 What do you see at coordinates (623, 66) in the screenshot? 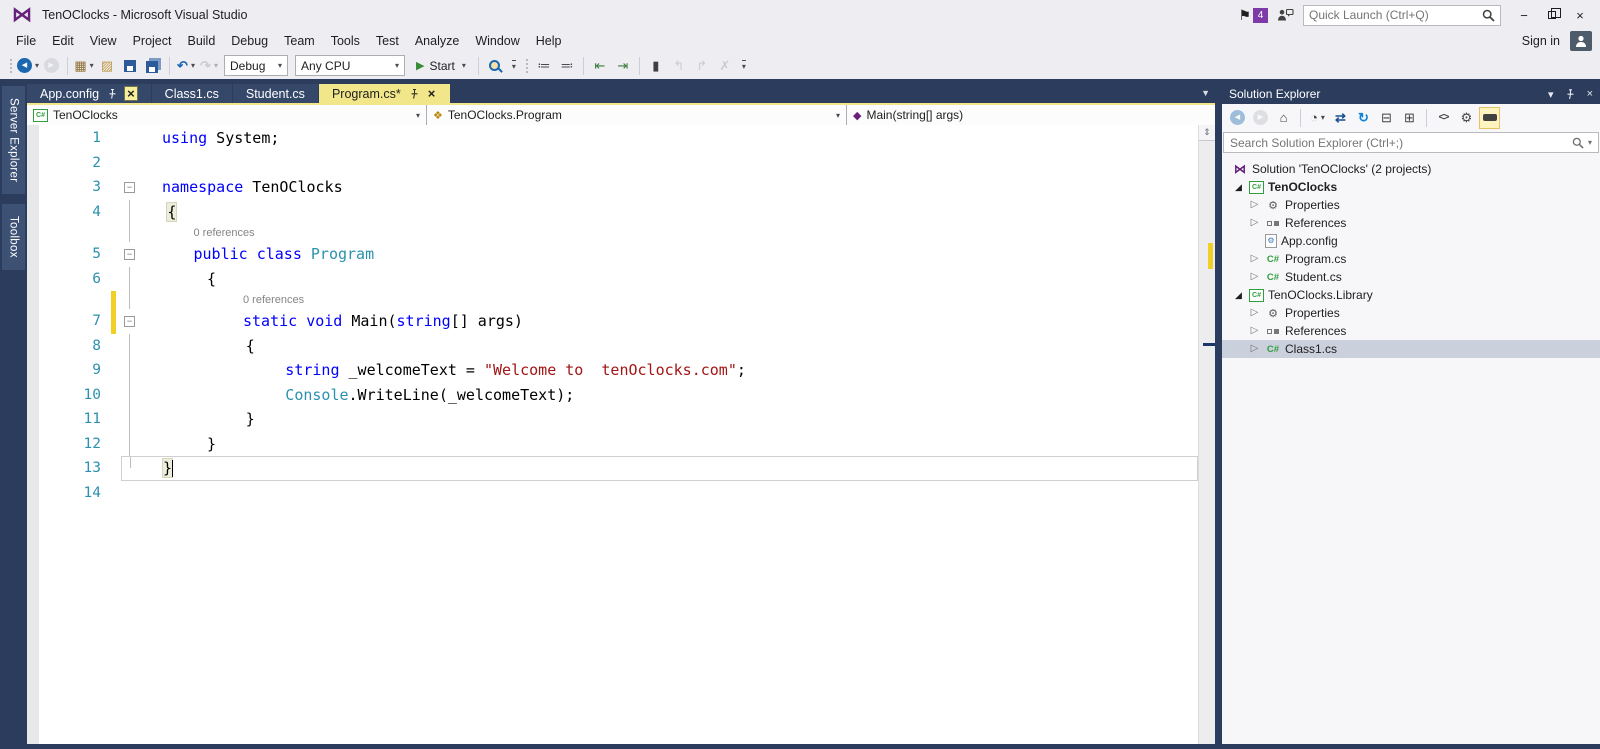
I see `increase-line-indent-button: ⇥` at bounding box center [623, 66].